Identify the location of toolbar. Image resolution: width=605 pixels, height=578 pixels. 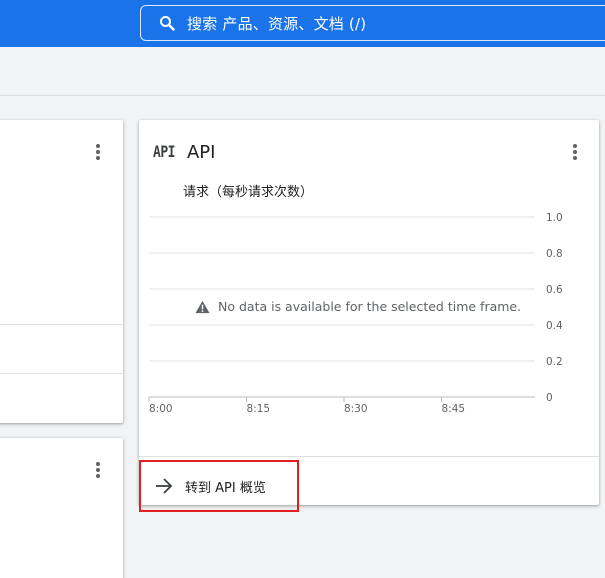
(302, 71).